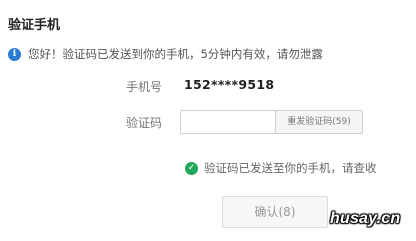 This screenshot has width=416, height=241. Describe the element at coordinates (34, 25) in the screenshot. I see `page-title: 验证手机` at that location.